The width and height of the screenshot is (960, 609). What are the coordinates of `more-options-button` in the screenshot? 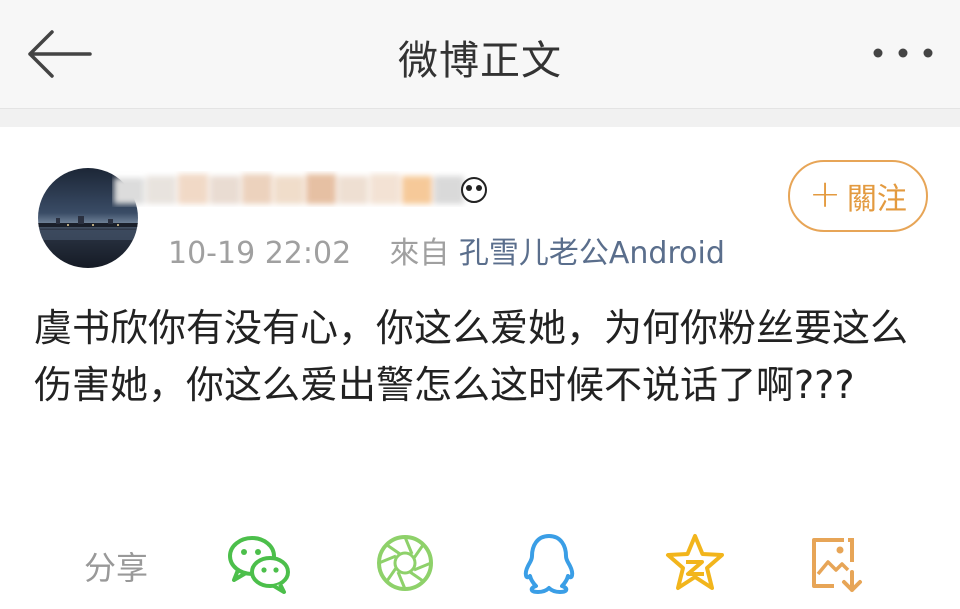 It's located at (903, 53).